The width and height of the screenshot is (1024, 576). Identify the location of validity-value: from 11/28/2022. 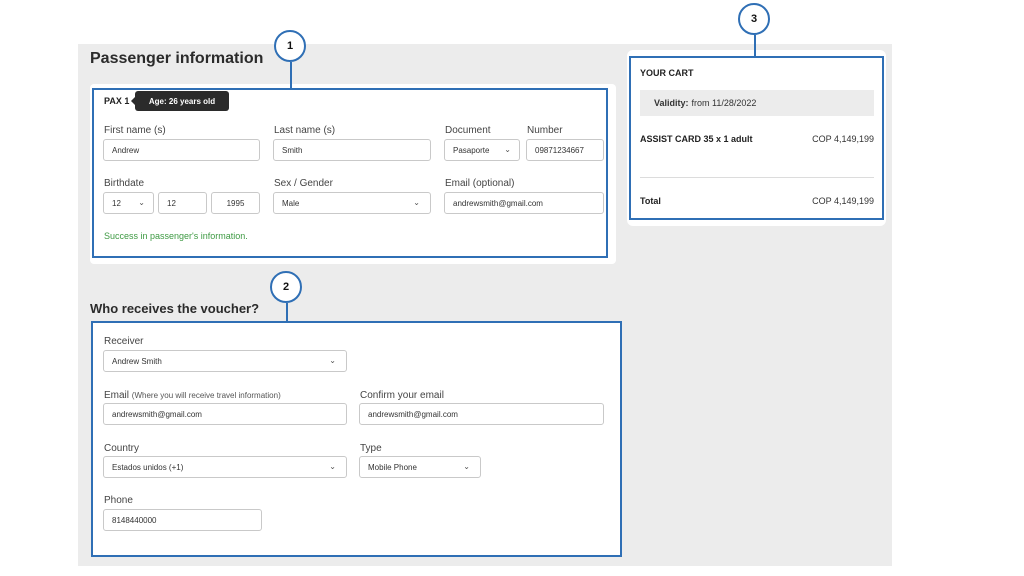
(724, 103).